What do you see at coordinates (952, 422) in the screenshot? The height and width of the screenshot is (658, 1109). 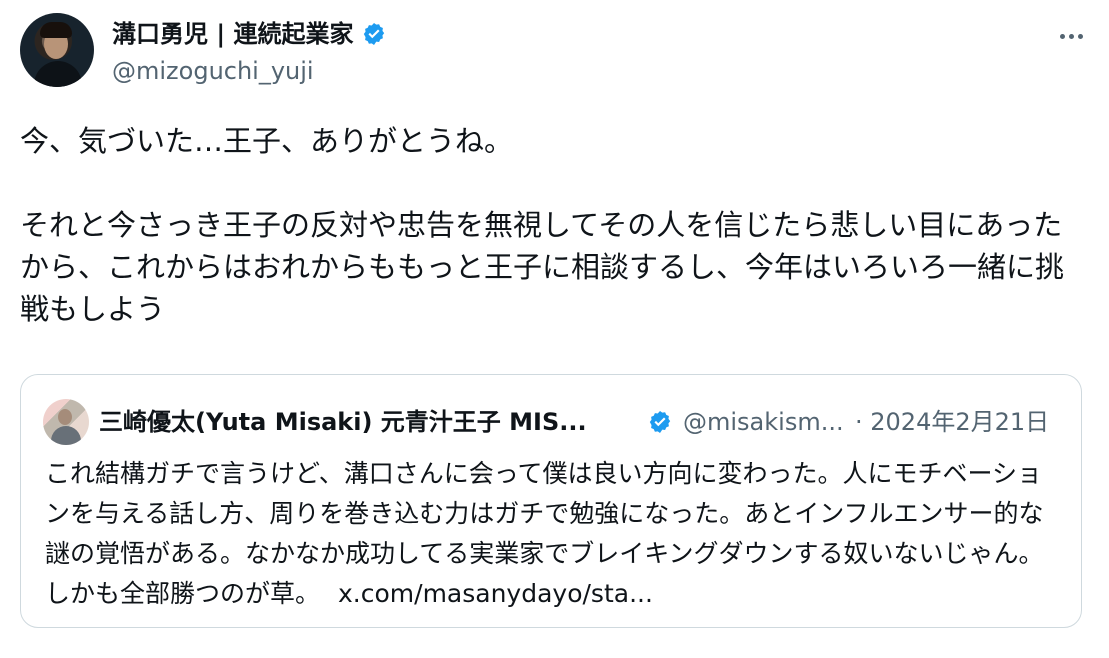 I see `quoted-tweet-date: · 2024年2月21日` at bounding box center [952, 422].